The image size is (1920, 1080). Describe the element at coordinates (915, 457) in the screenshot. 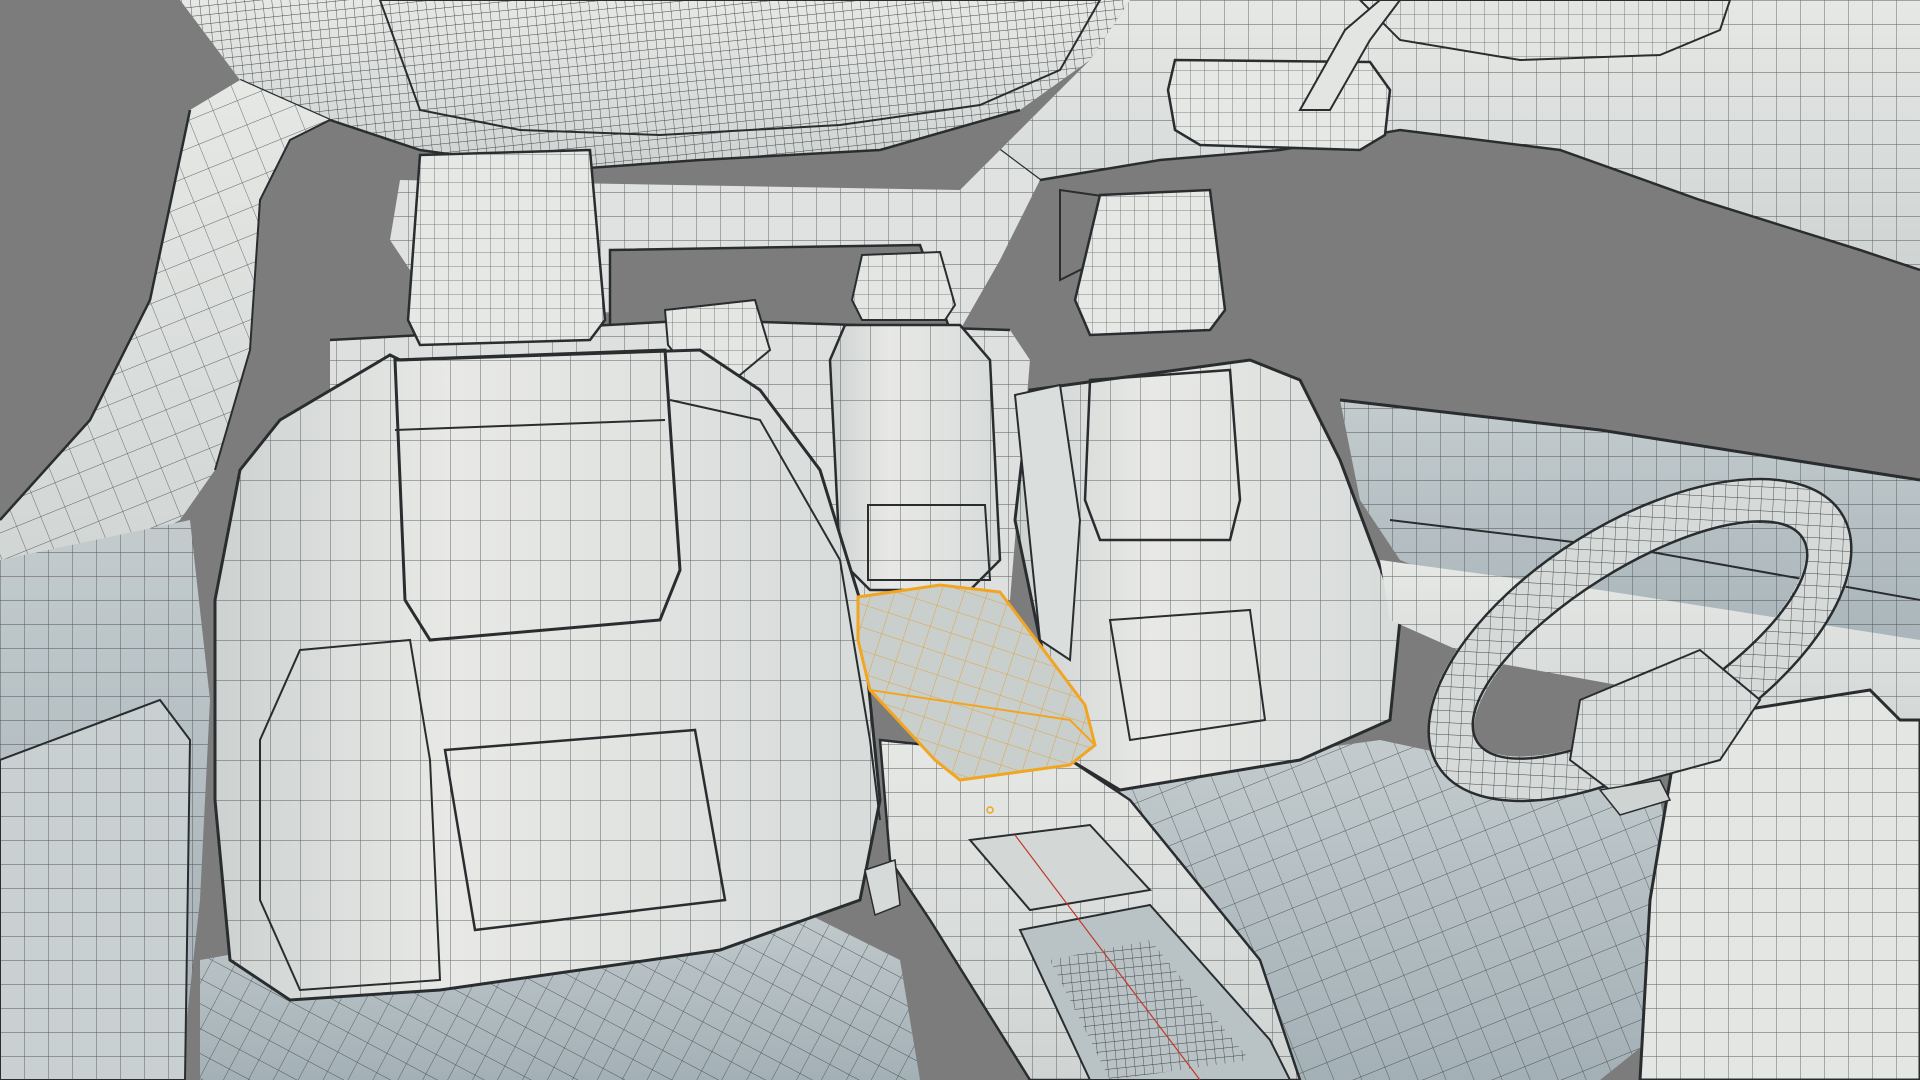

I see `rear-seatback-center` at that location.